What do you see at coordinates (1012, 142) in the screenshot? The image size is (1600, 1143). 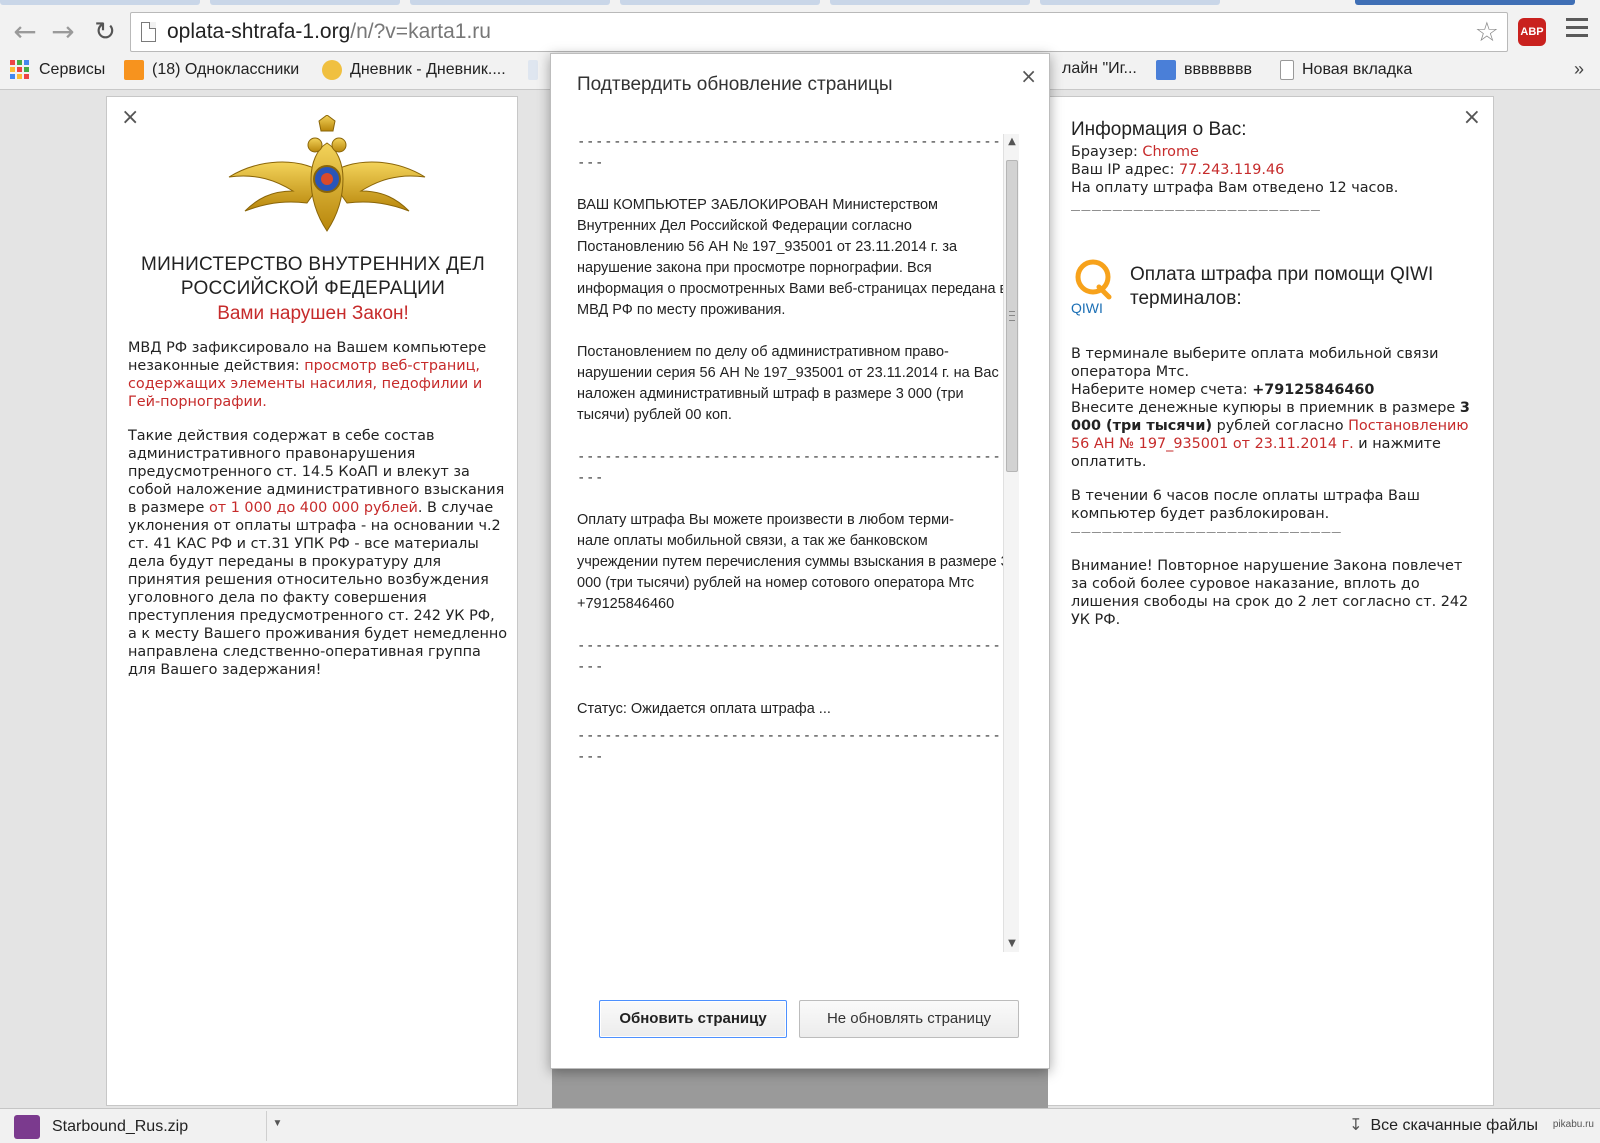 I see `scroll-up-icon: ▲` at bounding box center [1012, 142].